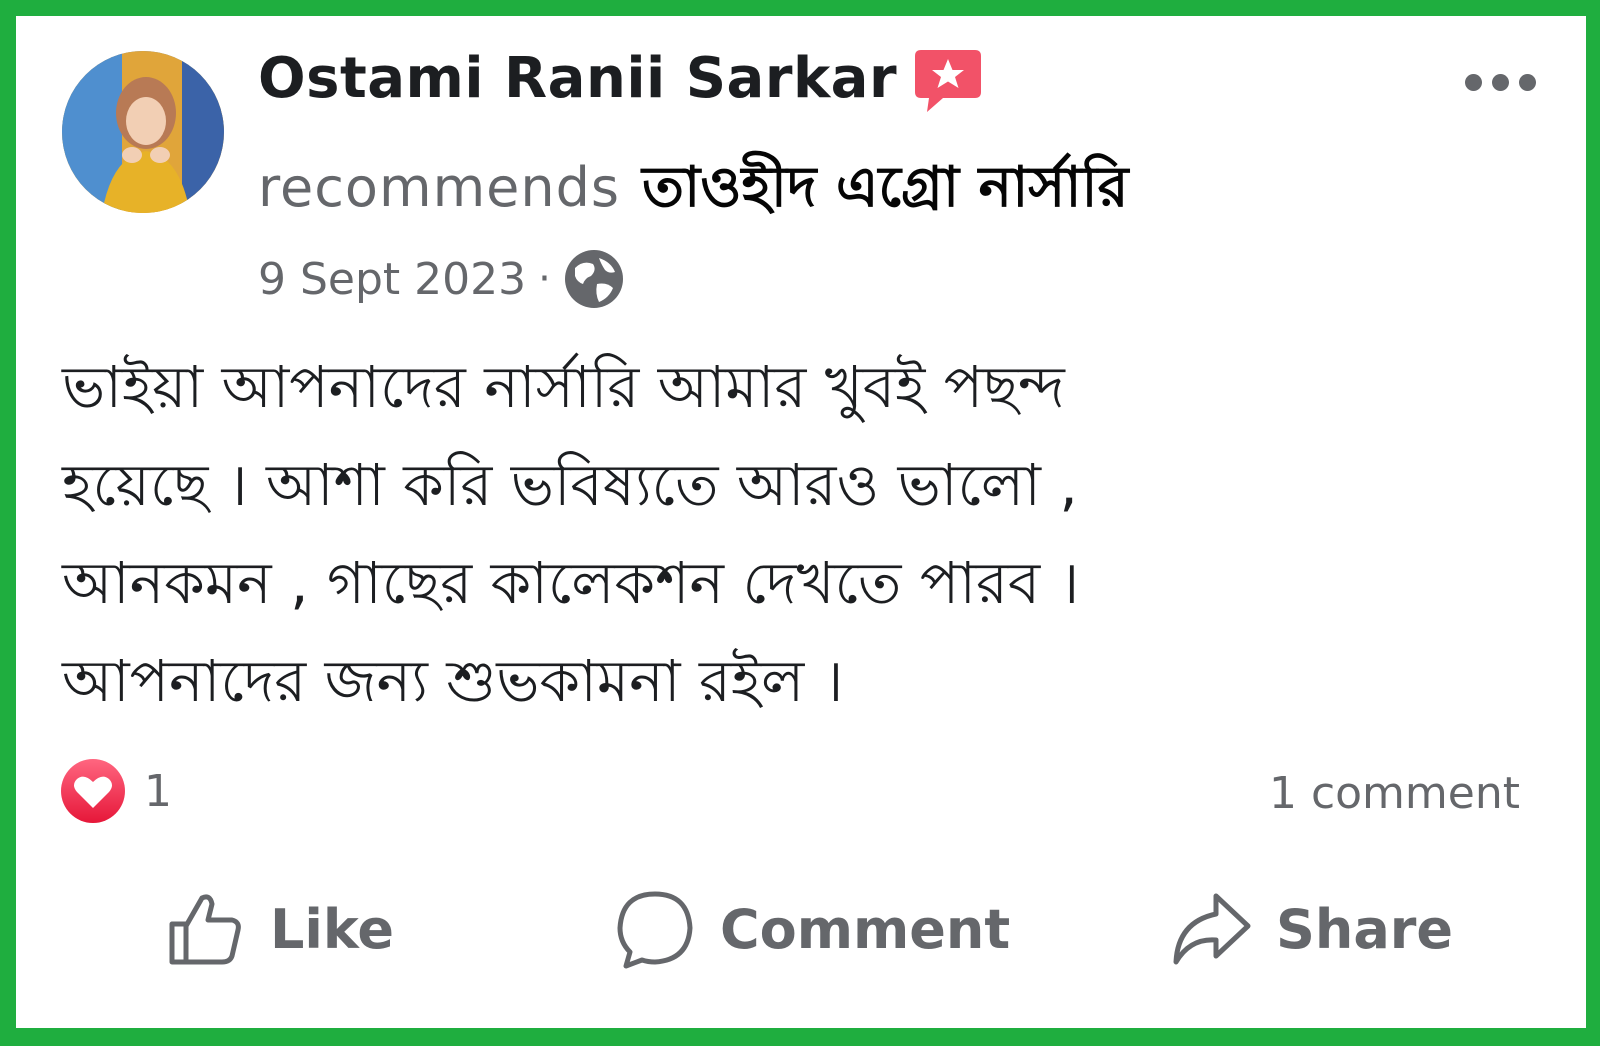  Describe the element at coordinates (594, 279) in the screenshot. I see `globe-icon` at that location.